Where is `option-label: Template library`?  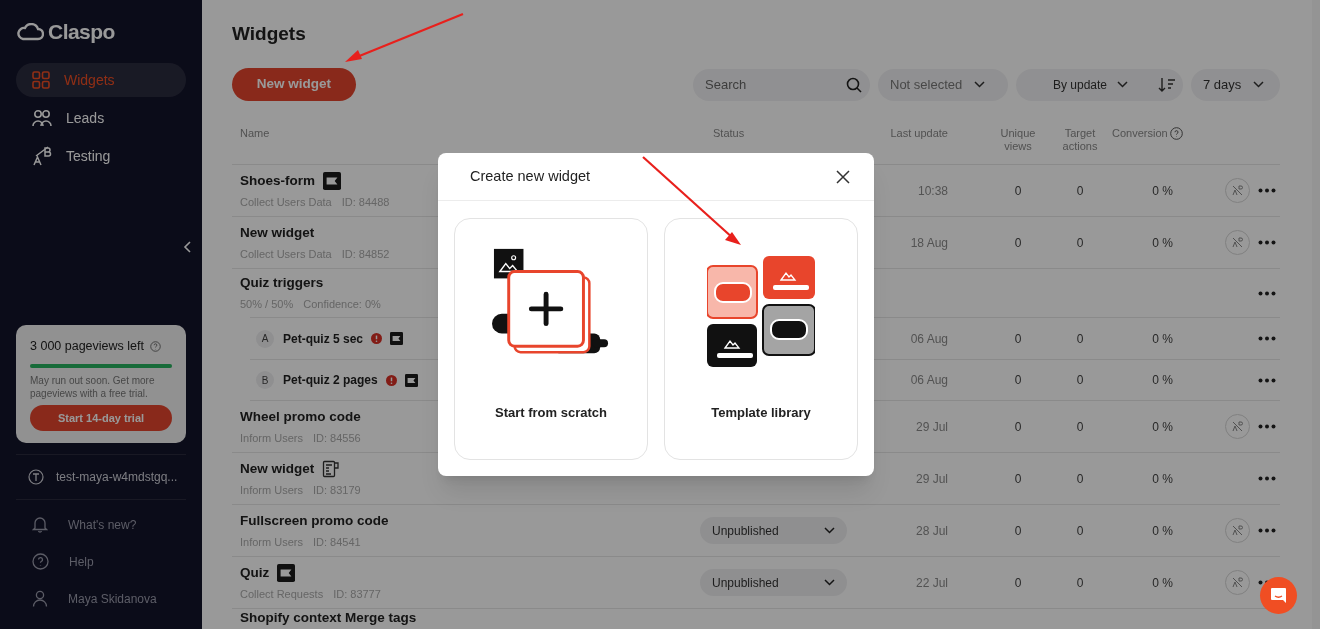 option-label: Template library is located at coordinates (761, 412).